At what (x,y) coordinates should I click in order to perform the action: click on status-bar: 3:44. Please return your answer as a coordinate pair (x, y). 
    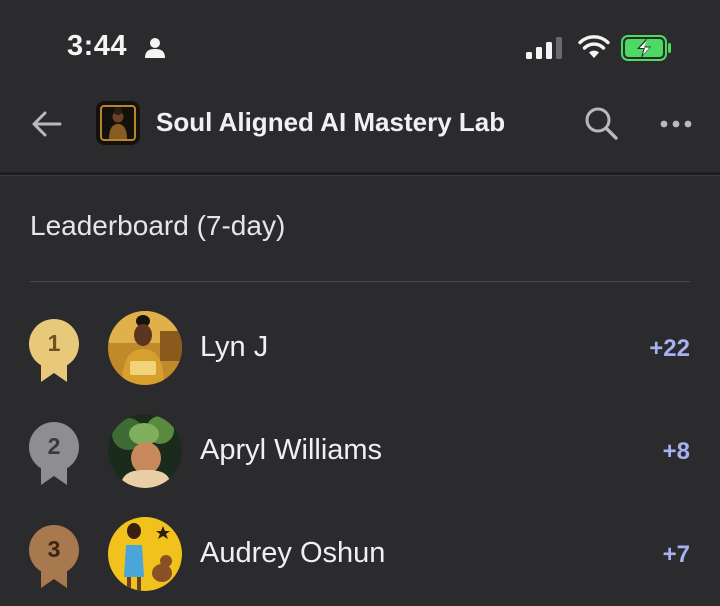
    Looking at the image, I should click on (360, 45).